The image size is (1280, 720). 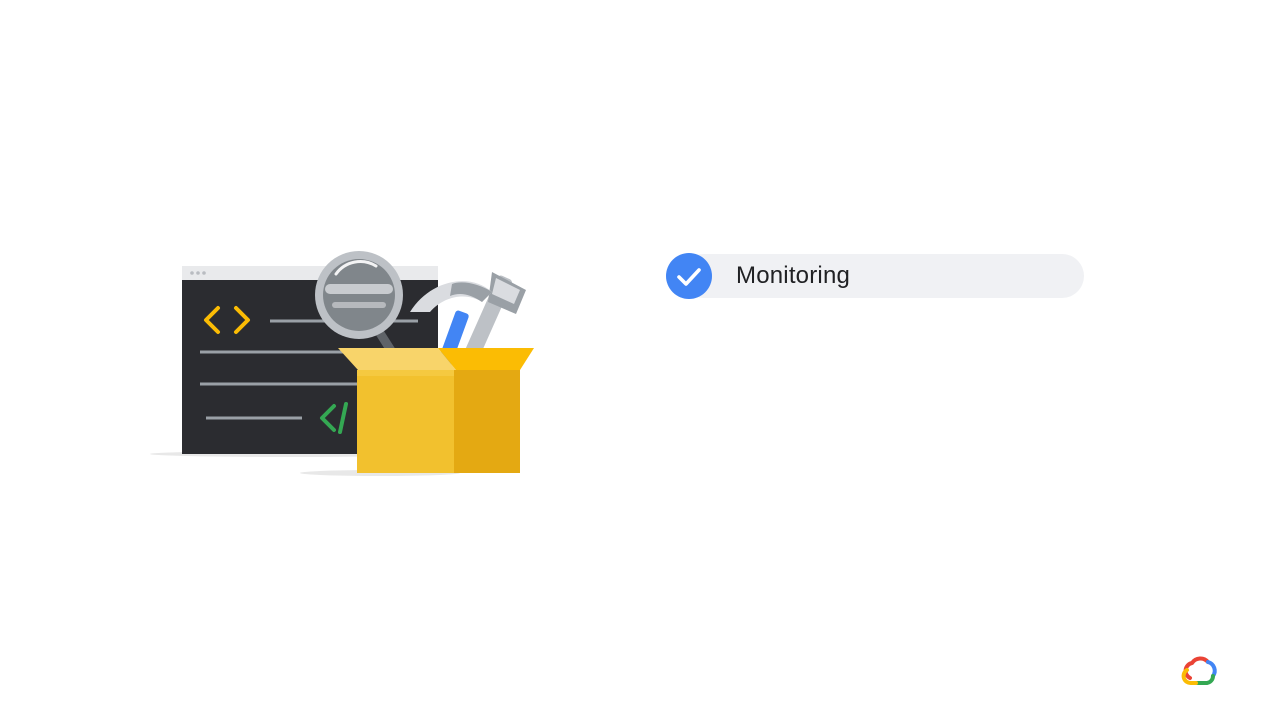 I want to click on developer-tools-illustration, so click(x=345, y=365).